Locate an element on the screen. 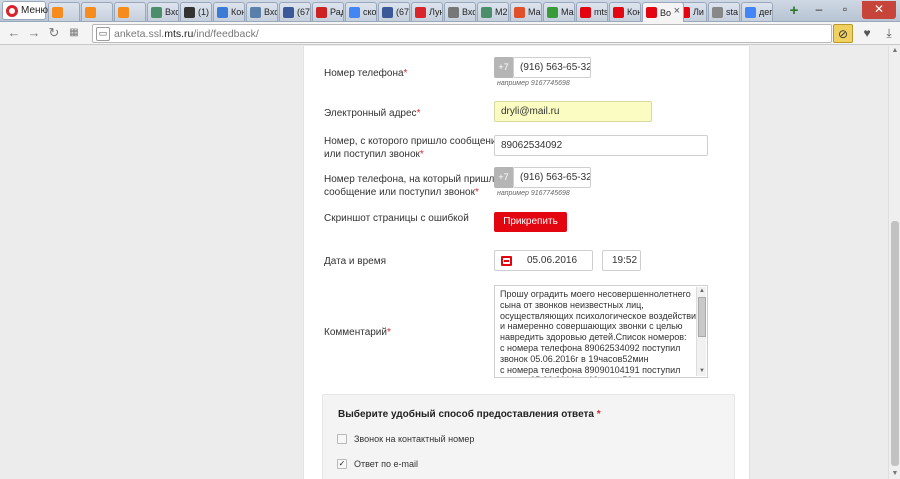 This screenshot has height=479, width=900. browser-tab: ско is located at coordinates (361, 11).